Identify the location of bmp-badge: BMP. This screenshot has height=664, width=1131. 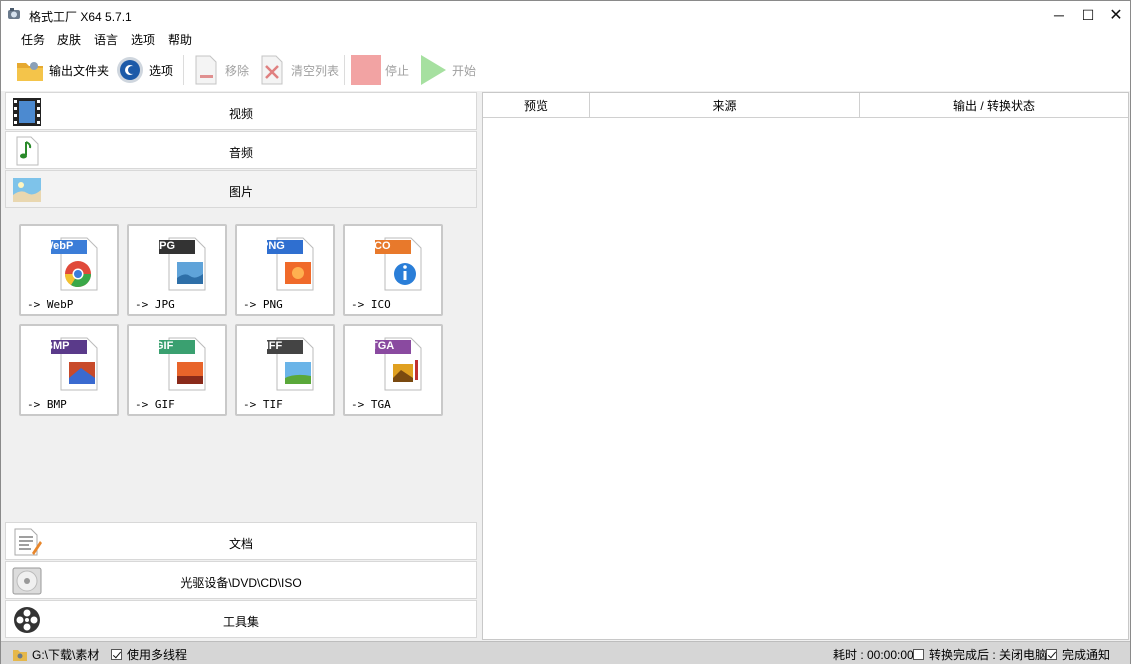
(57, 346).